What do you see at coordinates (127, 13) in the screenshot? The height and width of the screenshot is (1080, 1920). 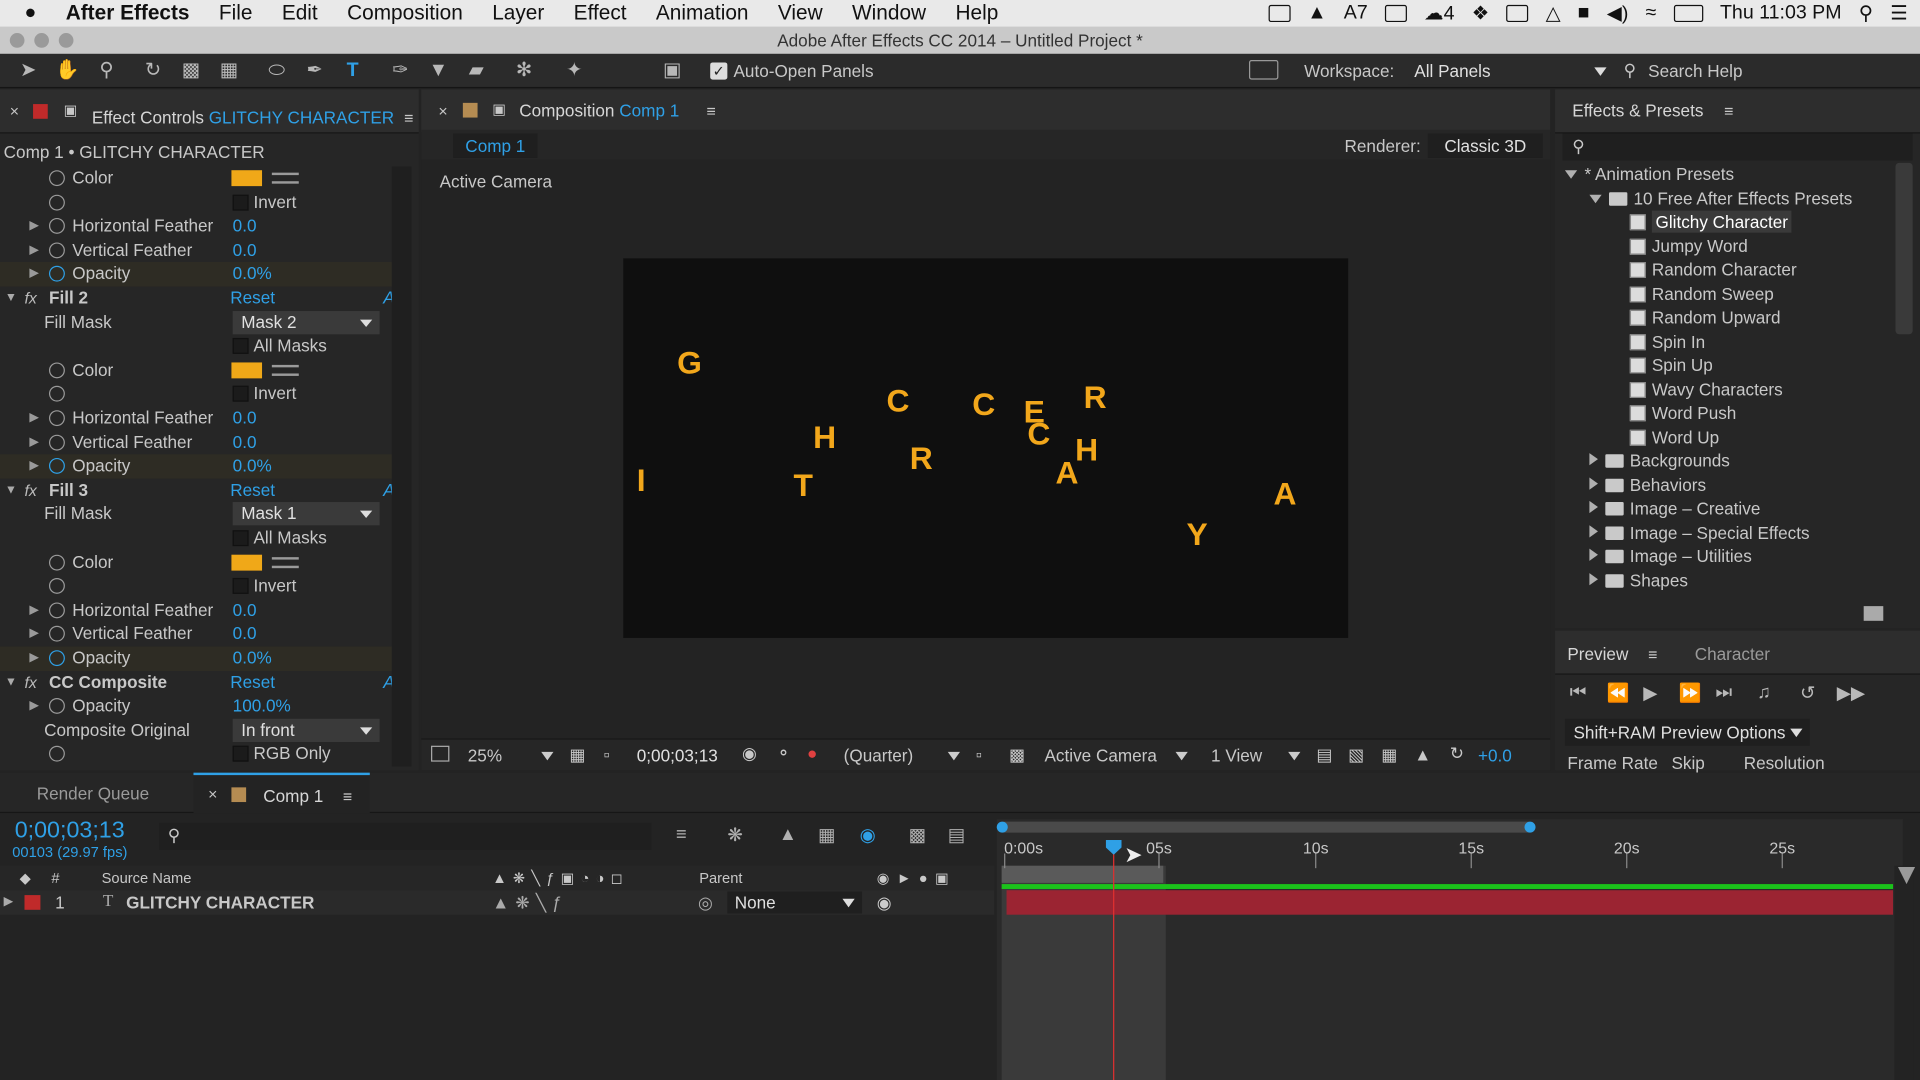 I see `app-menu: After Effects` at bounding box center [127, 13].